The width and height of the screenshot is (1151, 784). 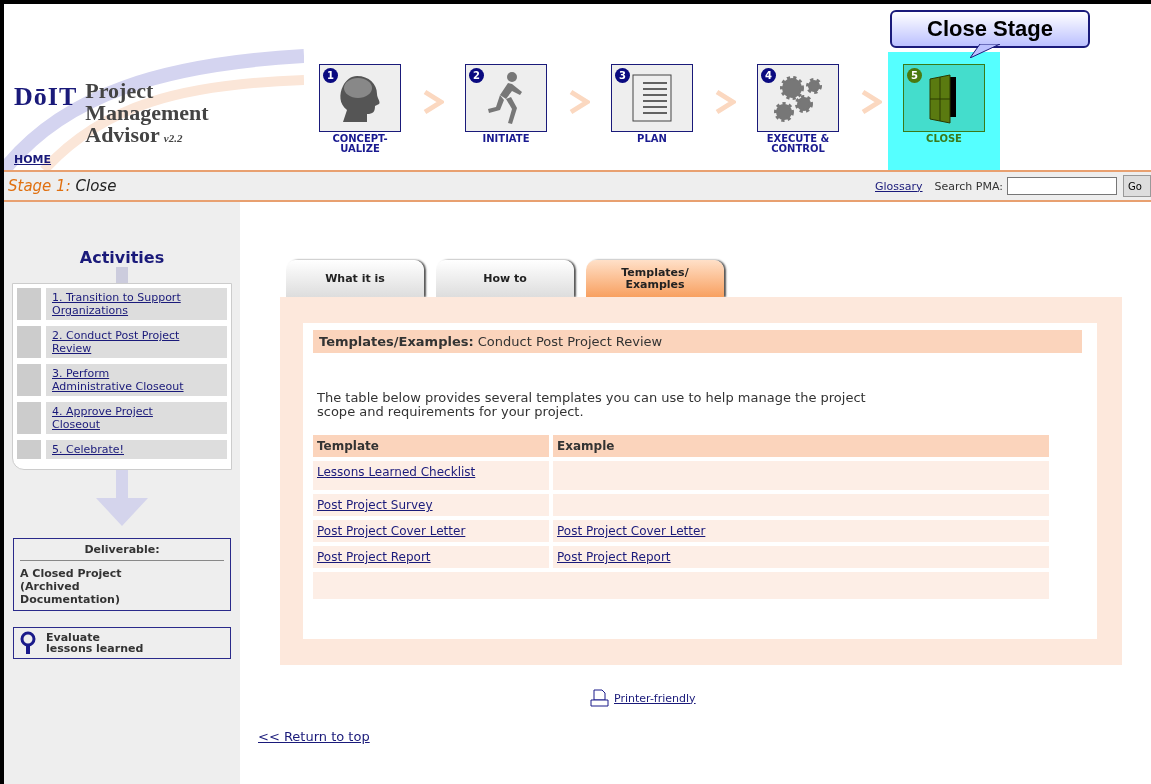 What do you see at coordinates (95, 643) in the screenshot?
I see `evaluate-text: Evaluate lessons learned` at bounding box center [95, 643].